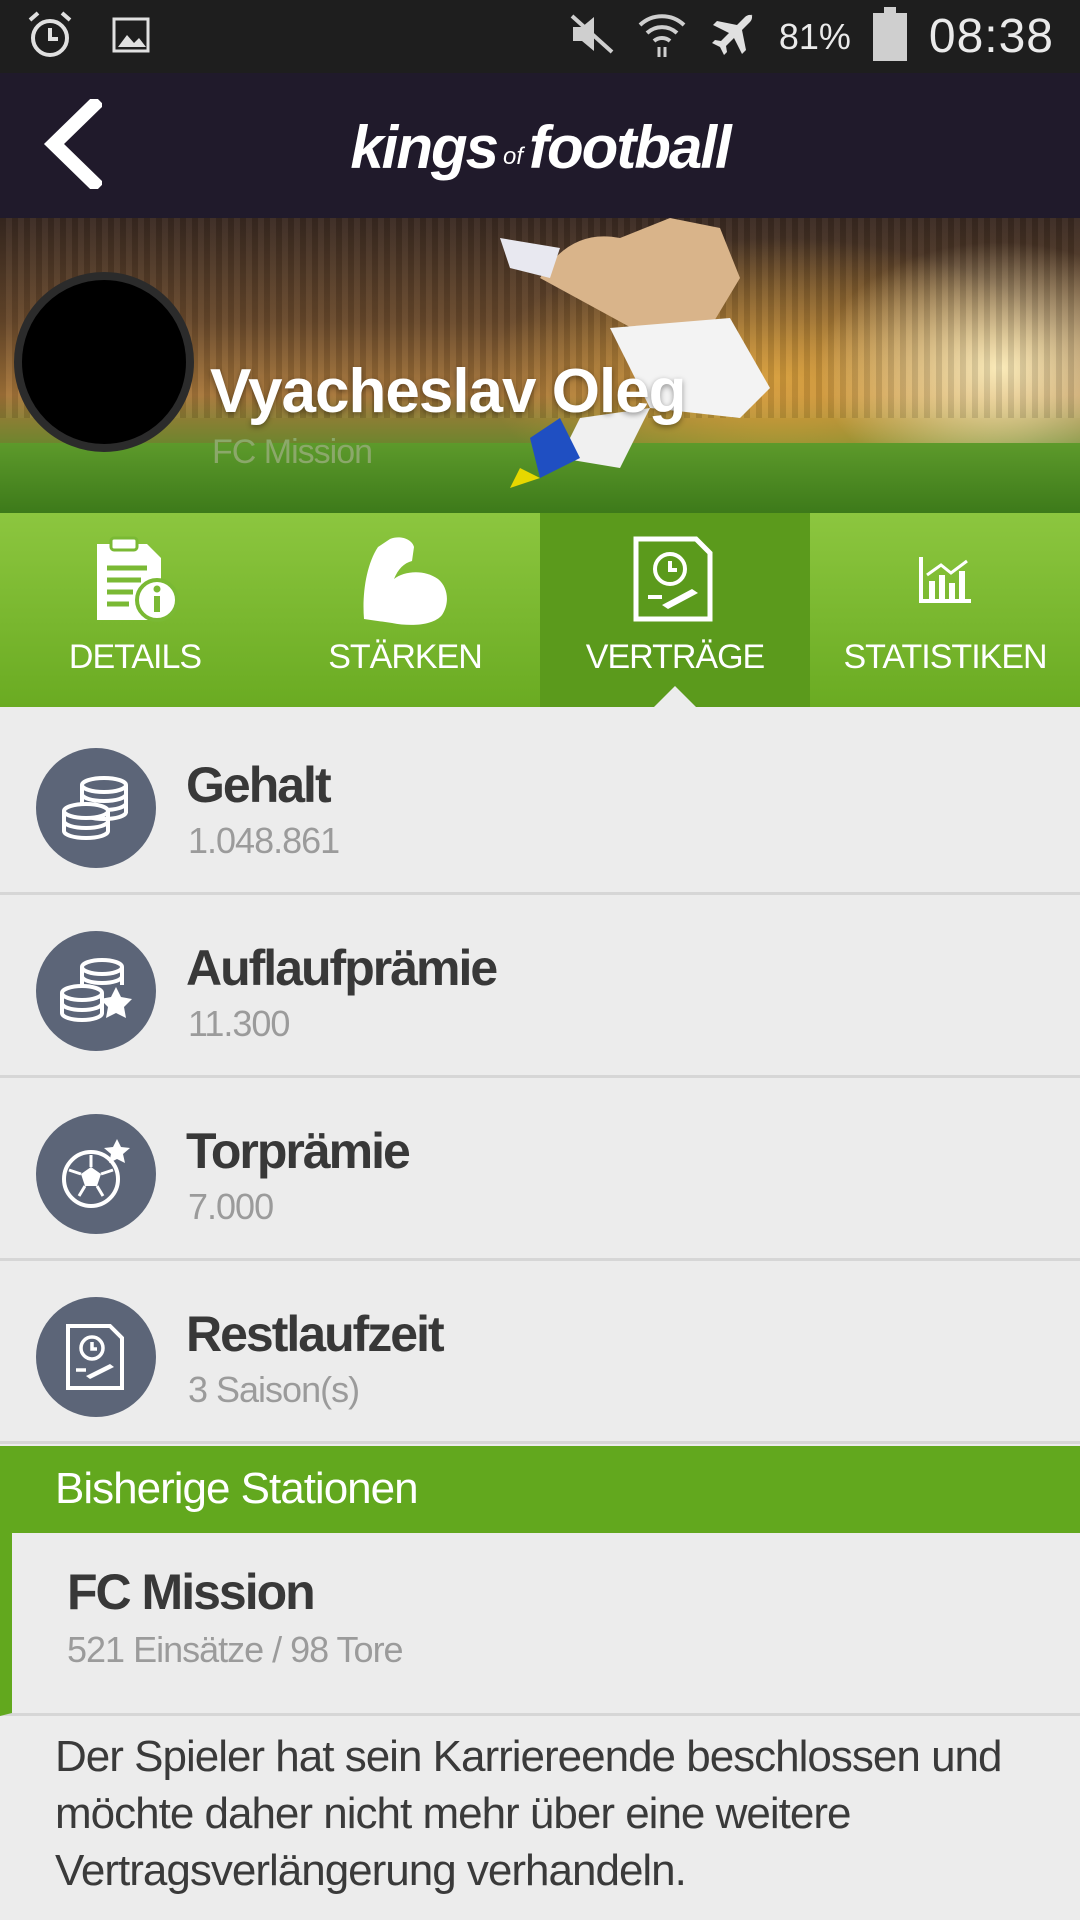 The image size is (1080, 1920). I want to click on tab-details: DETAILS, so click(135, 610).